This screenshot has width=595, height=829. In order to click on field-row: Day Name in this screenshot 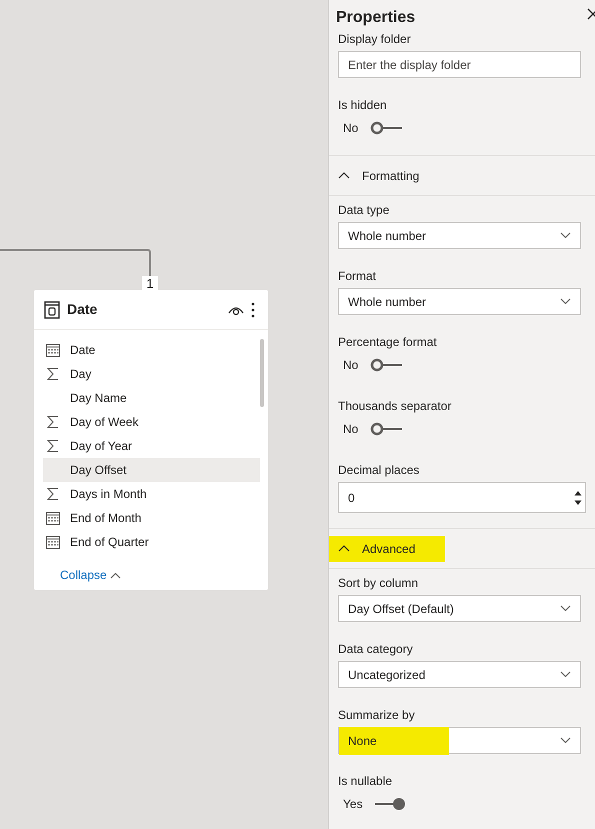, I will do `click(151, 398)`.